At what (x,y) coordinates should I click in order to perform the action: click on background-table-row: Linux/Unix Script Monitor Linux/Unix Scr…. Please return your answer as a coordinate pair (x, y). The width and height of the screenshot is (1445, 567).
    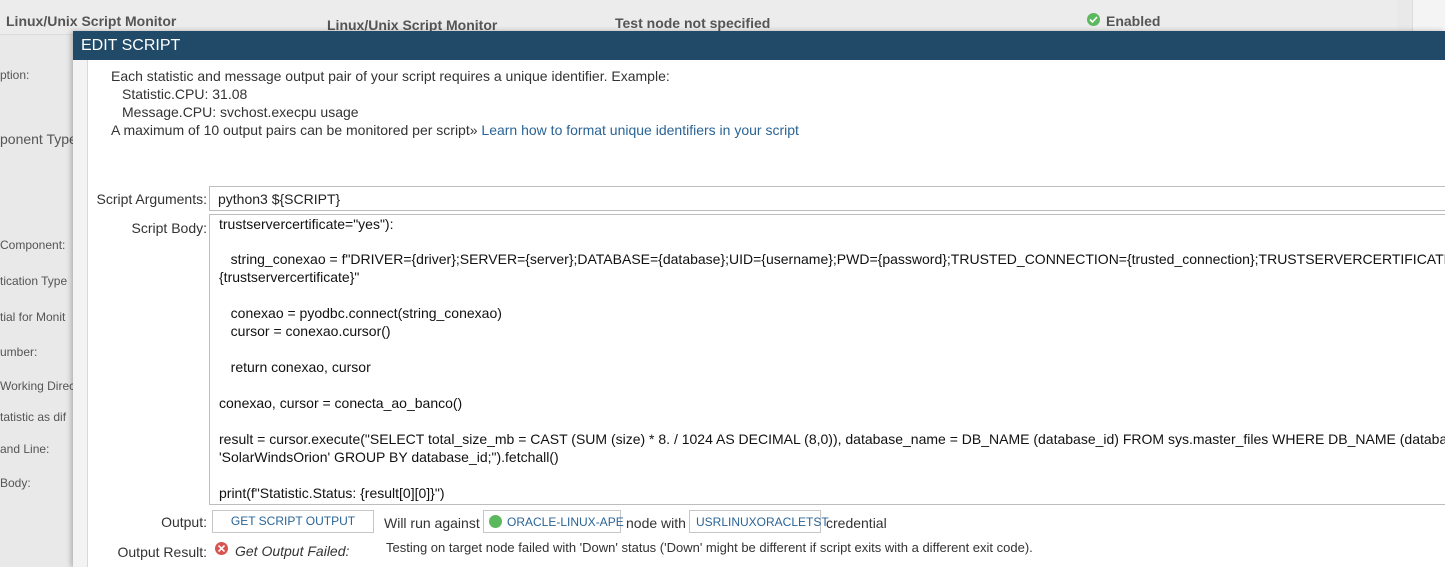
    Looking at the image, I should click on (698, 17).